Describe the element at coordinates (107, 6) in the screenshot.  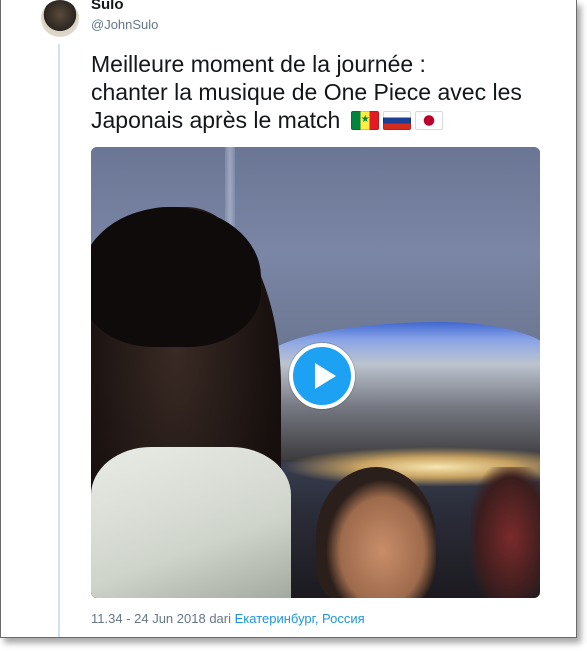
I see `author-display-name: Sulo` at that location.